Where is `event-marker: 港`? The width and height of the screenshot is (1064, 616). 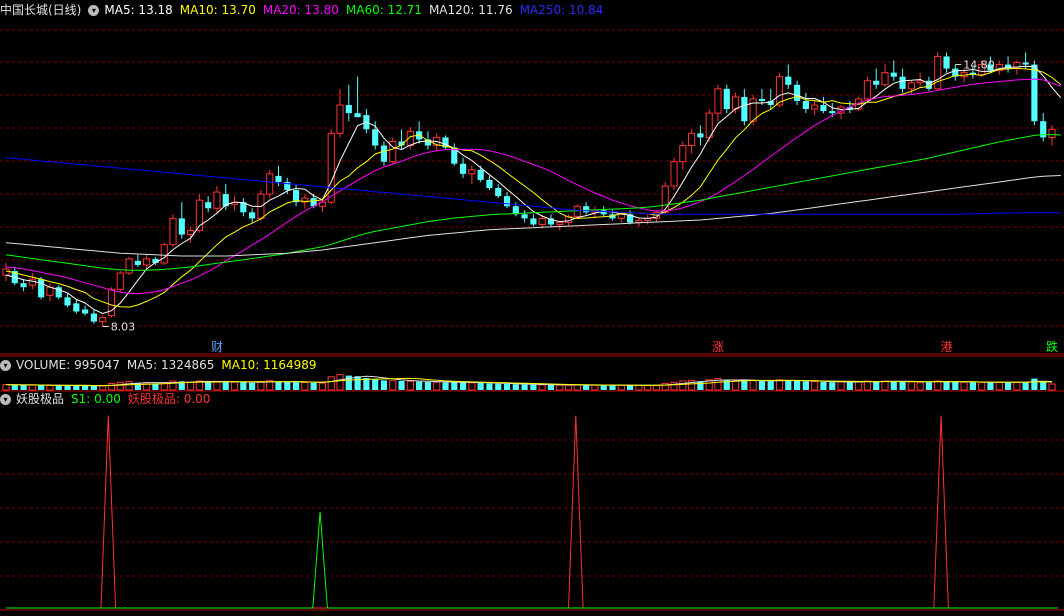
event-marker: 港 is located at coordinates (947, 347).